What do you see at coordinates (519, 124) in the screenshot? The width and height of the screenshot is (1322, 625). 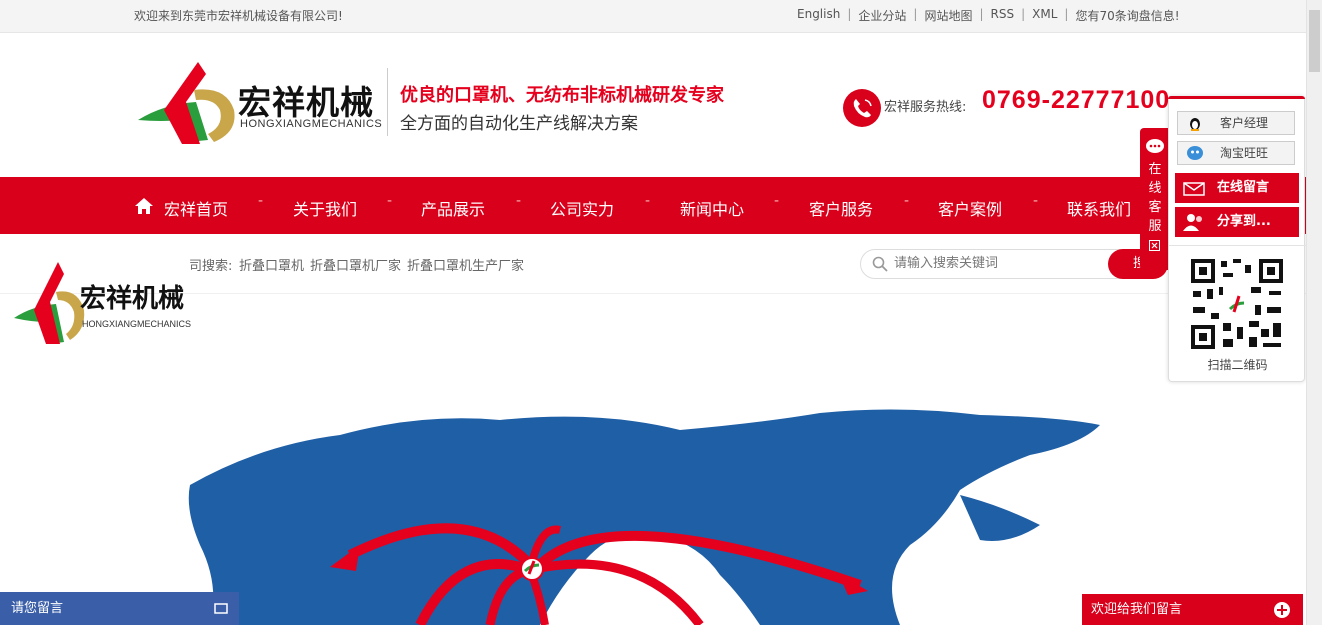 I see `slogan-sub: 全方面的自动化生产线解决方案` at bounding box center [519, 124].